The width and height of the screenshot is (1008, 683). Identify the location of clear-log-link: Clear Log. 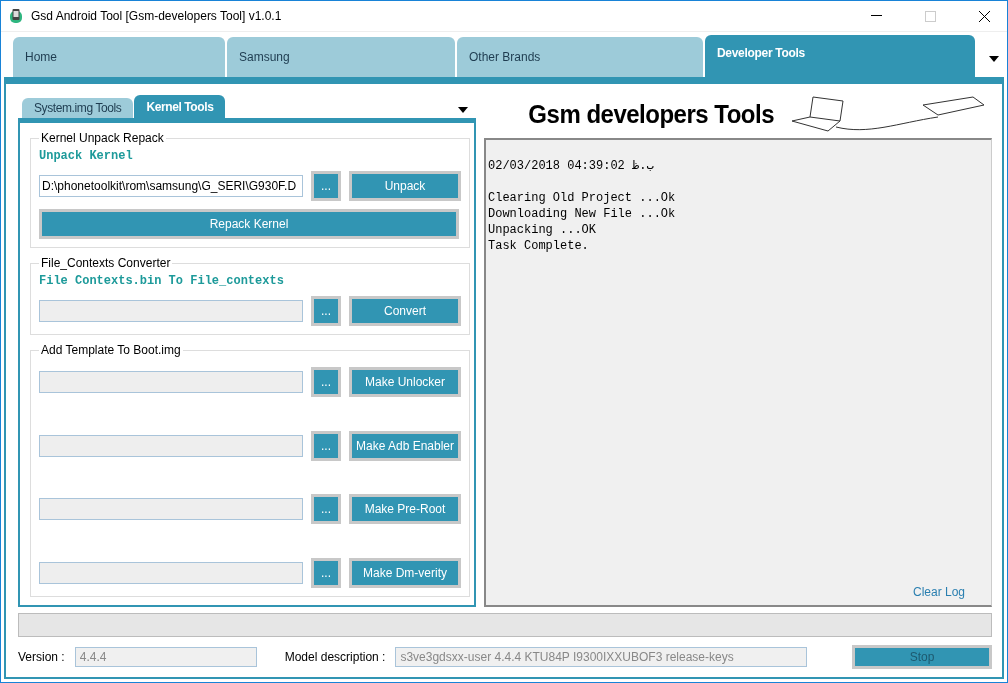
(938, 592).